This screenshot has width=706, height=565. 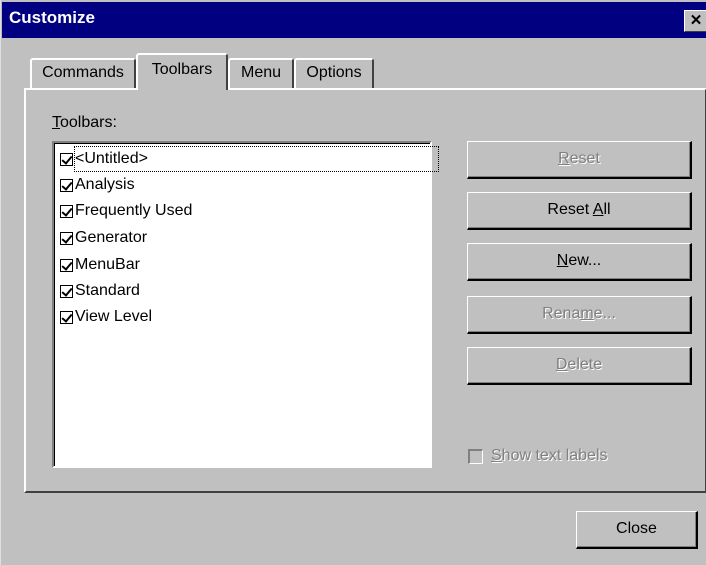 I want to click on reset-all-button: Reset All, so click(x=579, y=211).